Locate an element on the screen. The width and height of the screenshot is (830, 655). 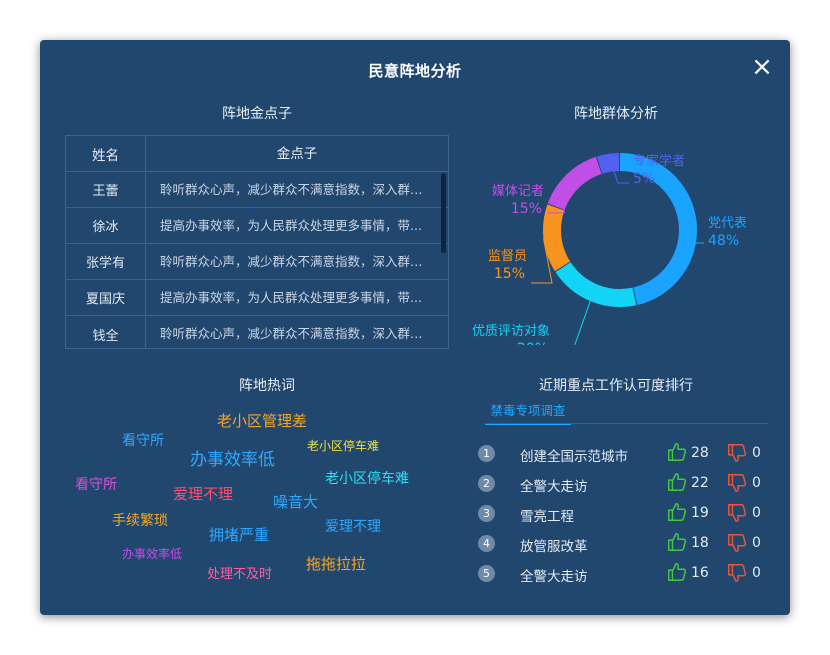
donut-label-3: 媒体记者 is located at coordinates (518, 191).